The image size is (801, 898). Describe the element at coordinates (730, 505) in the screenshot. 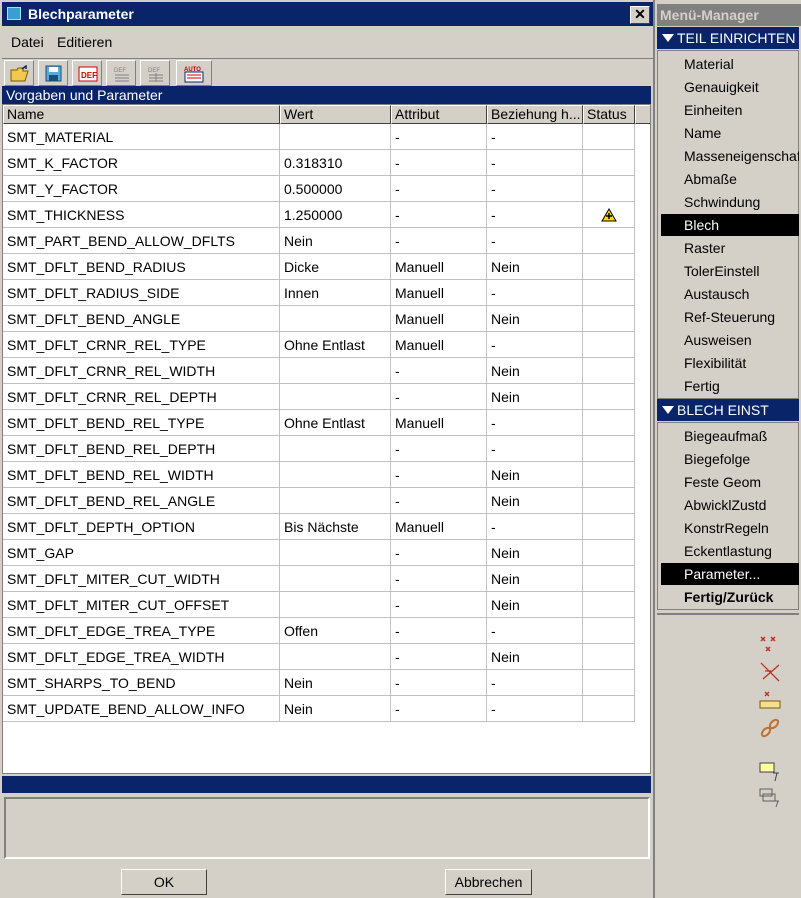

I see `menu-item-abwicklzustd: AbwicklZustd` at that location.